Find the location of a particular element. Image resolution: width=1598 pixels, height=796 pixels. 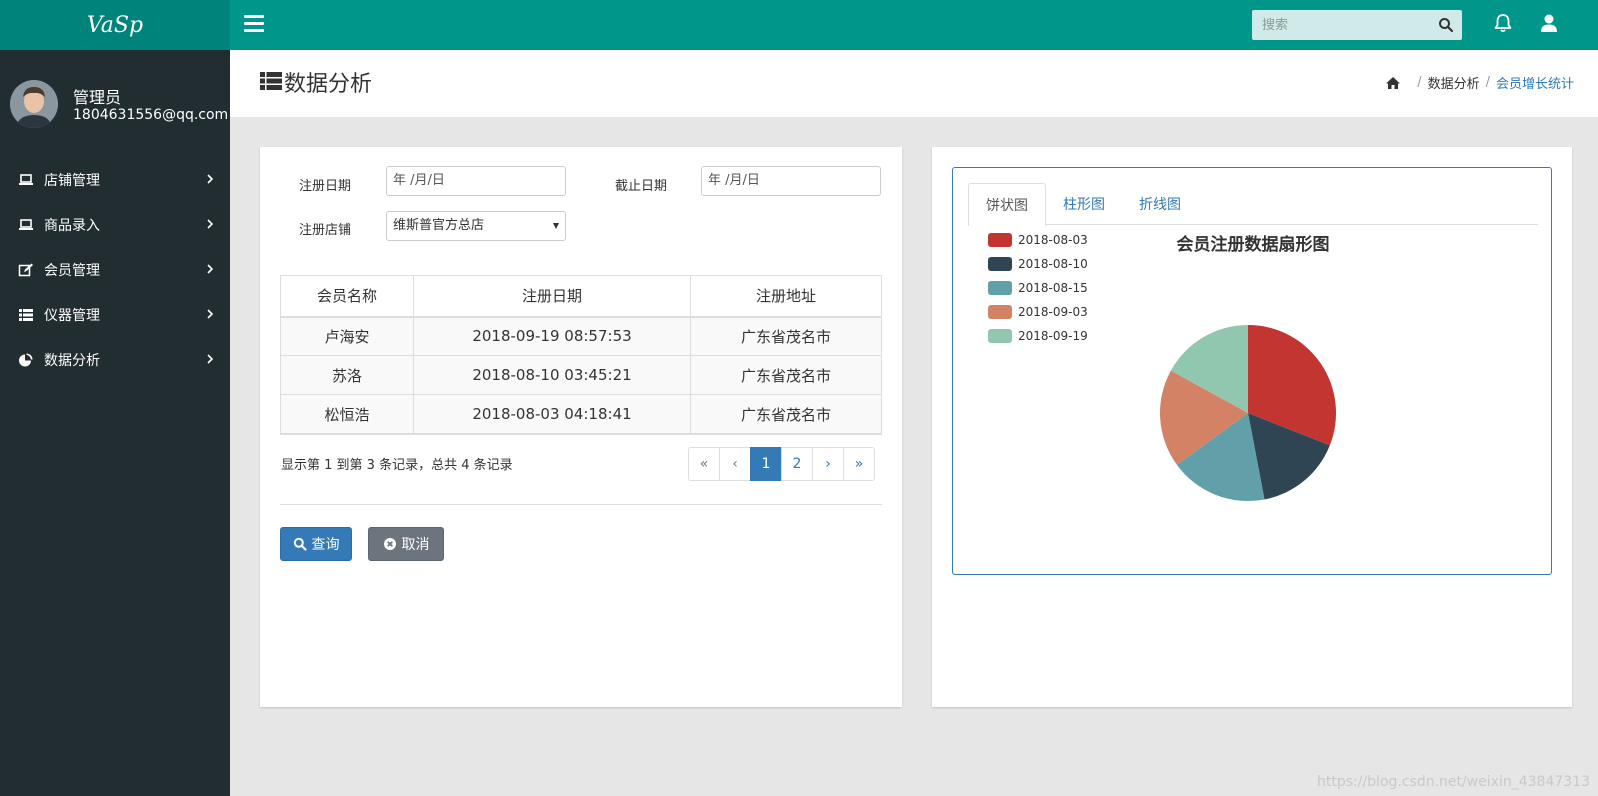

reg-date-input: 年 /月/日 is located at coordinates (476, 181).